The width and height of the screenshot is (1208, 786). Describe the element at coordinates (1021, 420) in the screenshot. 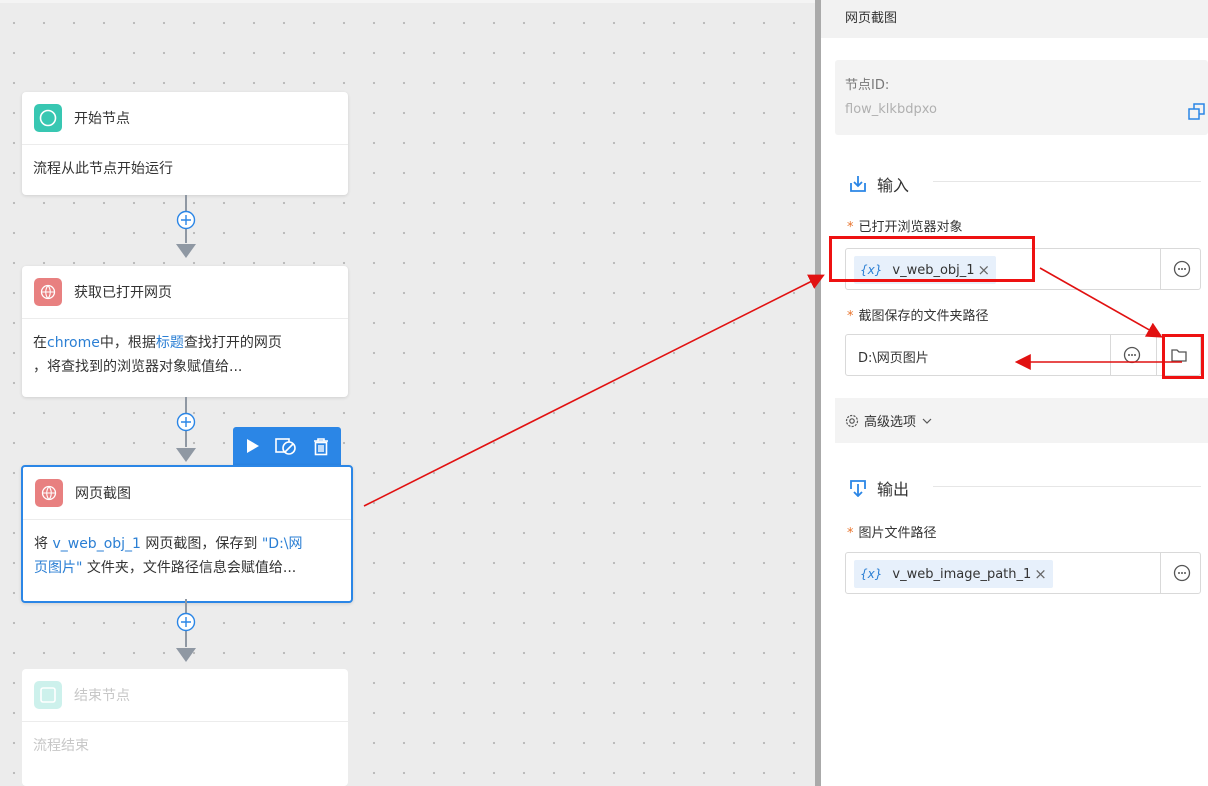

I see `advanced-options-toggle: 高级选项` at that location.